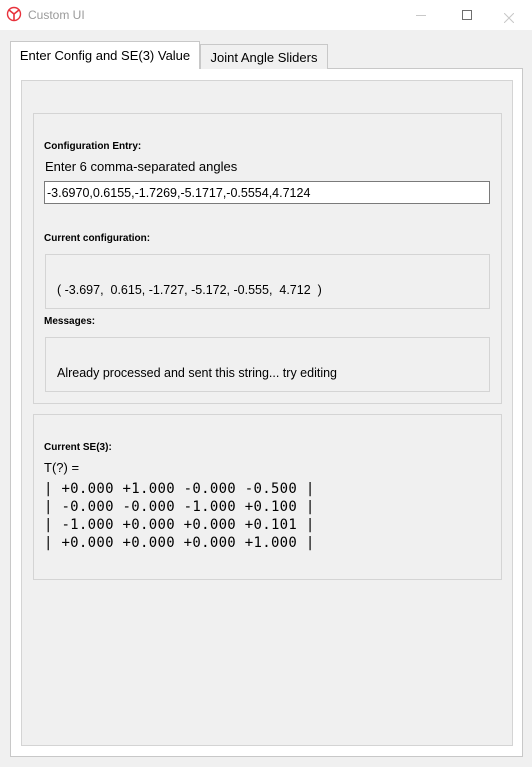 This screenshot has width=532, height=767. What do you see at coordinates (179, 543) in the screenshot?
I see `se3-matrix-row: | +0.000 +0.000 +0.000 +1.000 |` at bounding box center [179, 543].